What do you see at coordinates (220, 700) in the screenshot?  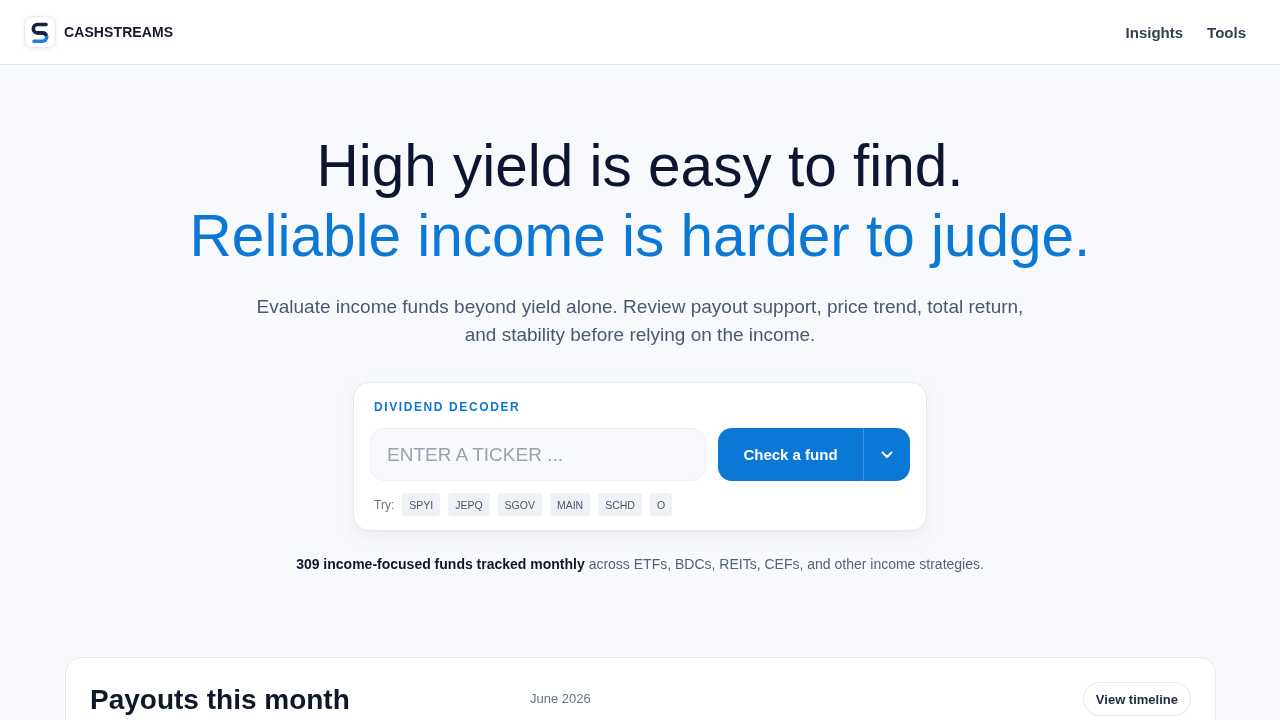 I see `payouts-title: Payouts this month` at bounding box center [220, 700].